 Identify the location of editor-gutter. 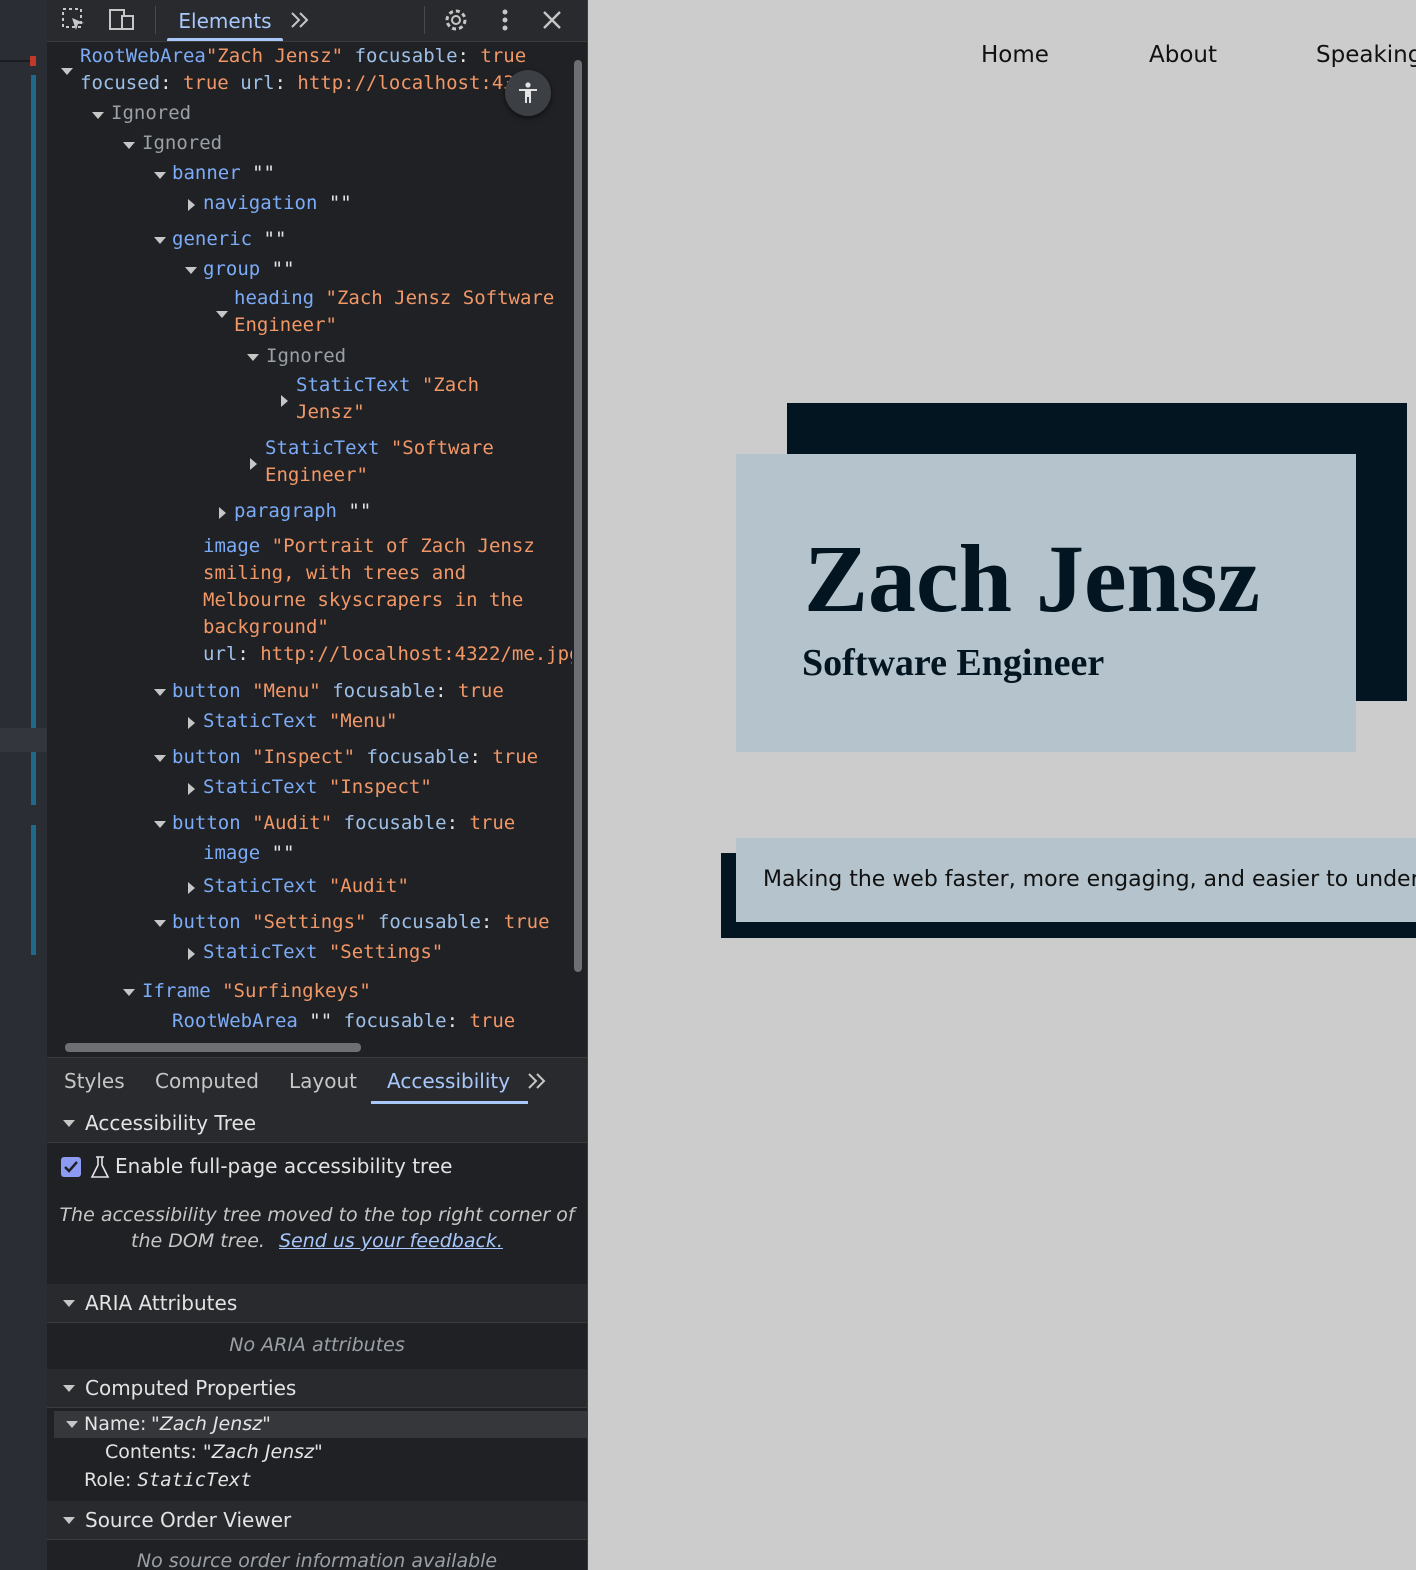
(23, 785).